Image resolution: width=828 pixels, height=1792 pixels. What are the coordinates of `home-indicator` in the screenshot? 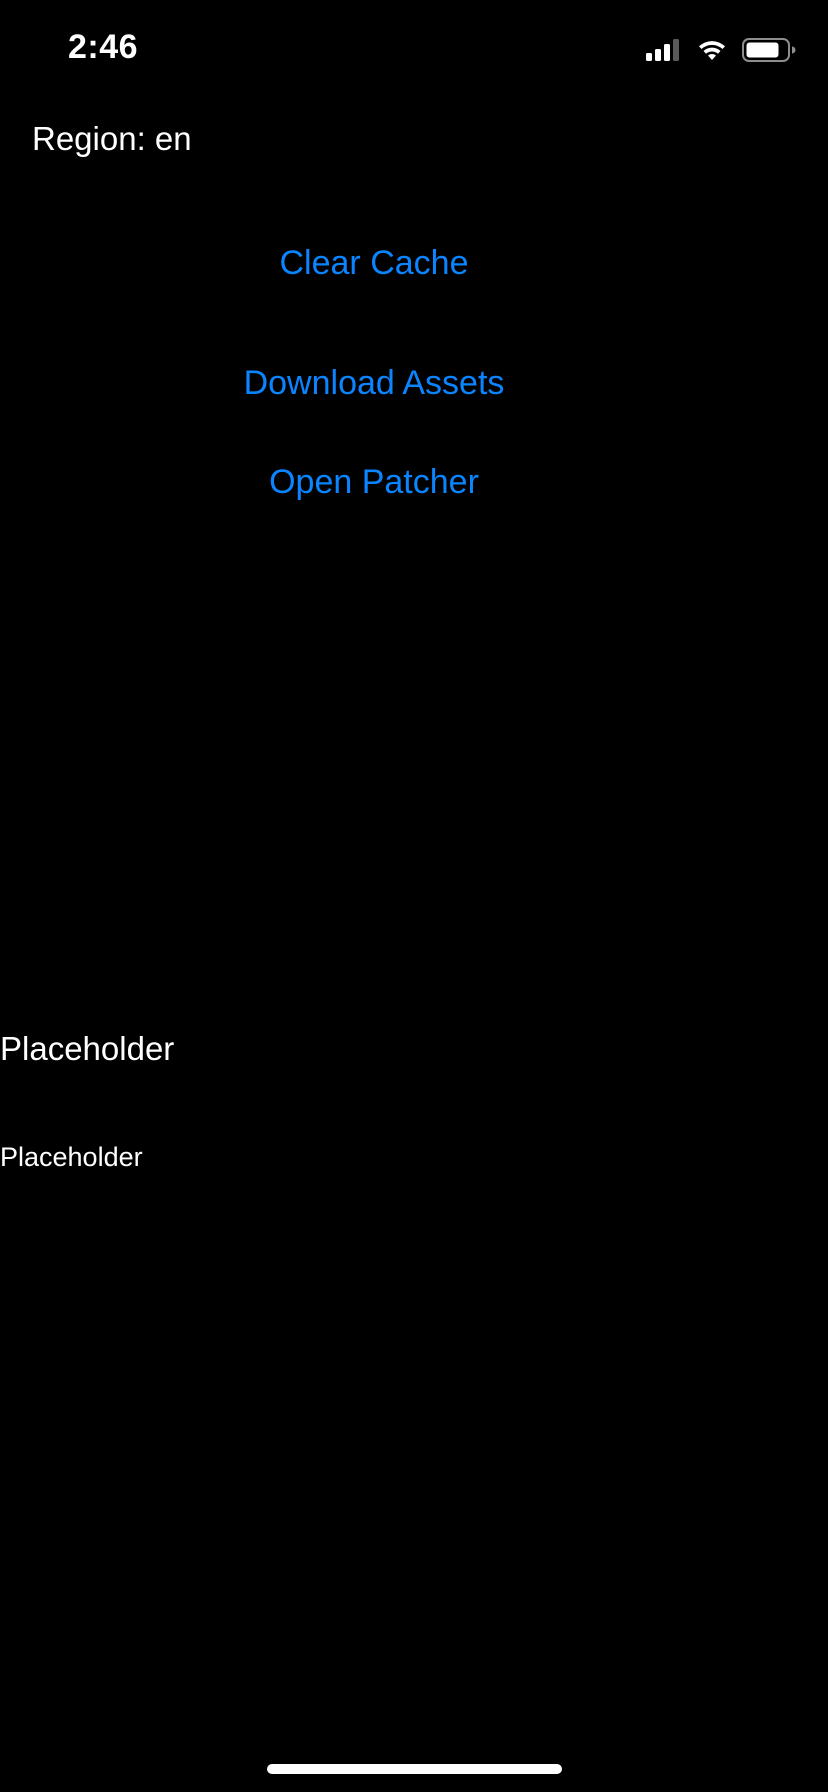 It's located at (414, 1769).